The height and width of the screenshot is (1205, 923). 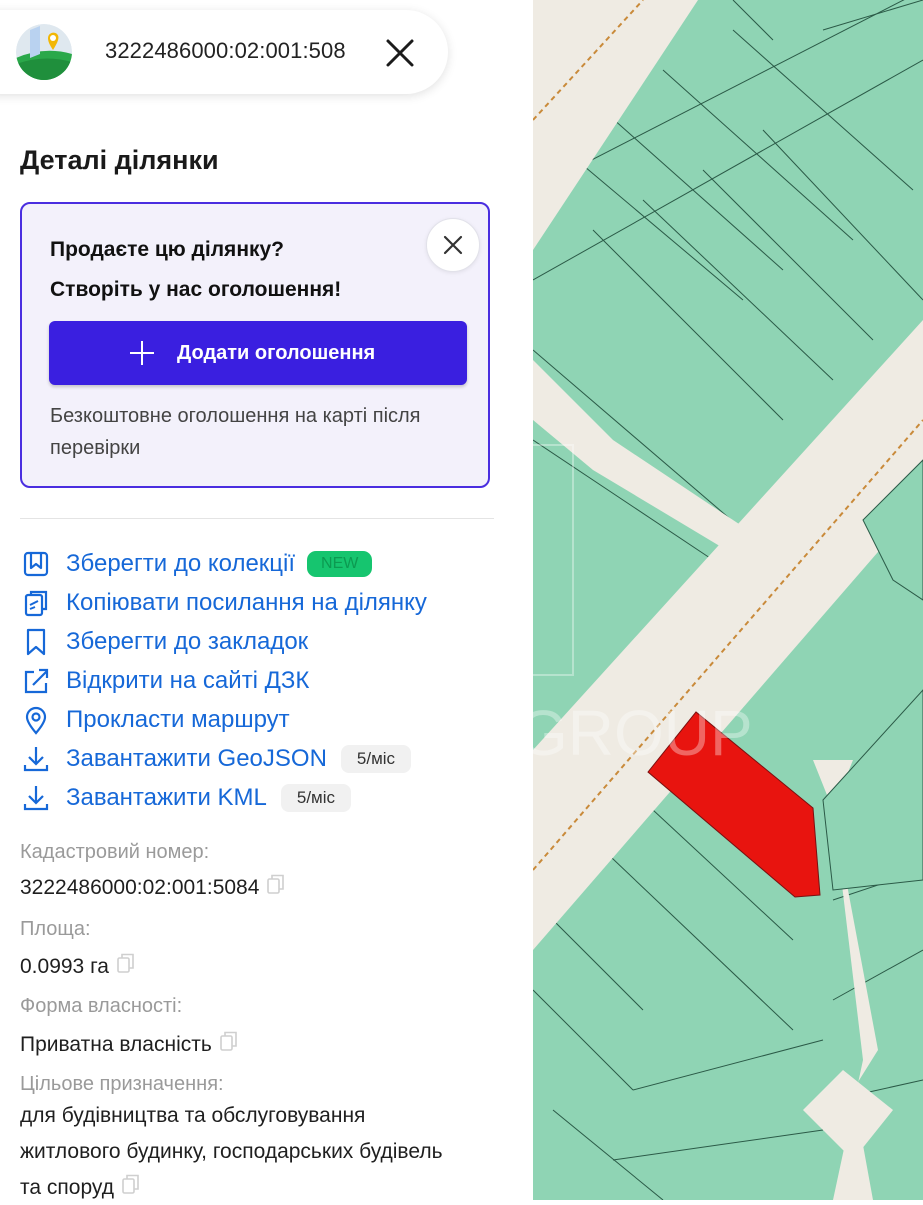 I want to click on save-to-collection-link: Зберегти до колекції NEW, so click(x=196, y=564).